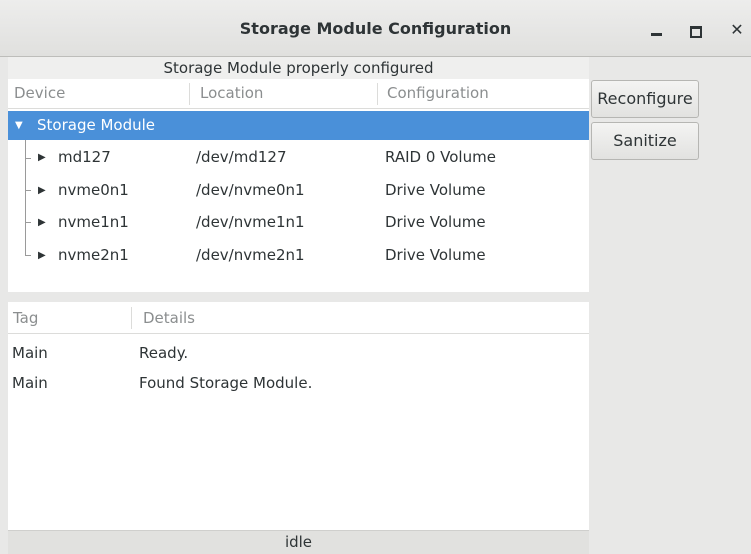 This screenshot has width=751, height=554. What do you see at coordinates (231, 93) in the screenshot?
I see `column-location: Location` at bounding box center [231, 93].